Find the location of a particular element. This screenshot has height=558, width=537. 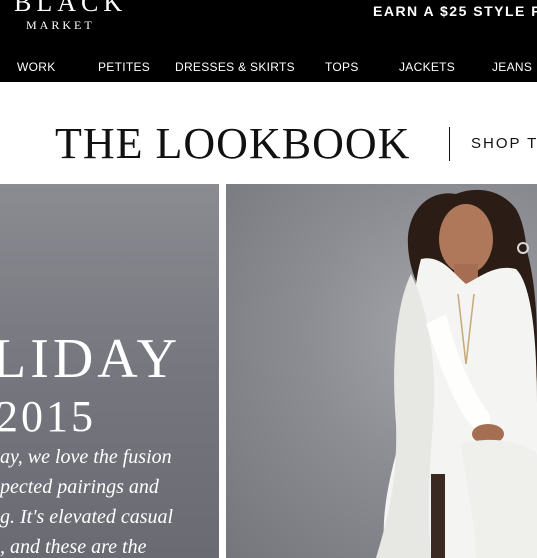

nav-item-work: WORK is located at coordinates (36, 67).